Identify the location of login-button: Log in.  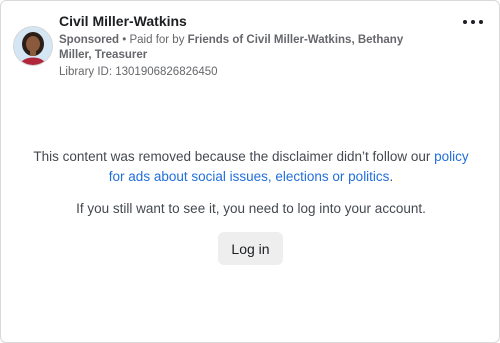
(250, 248).